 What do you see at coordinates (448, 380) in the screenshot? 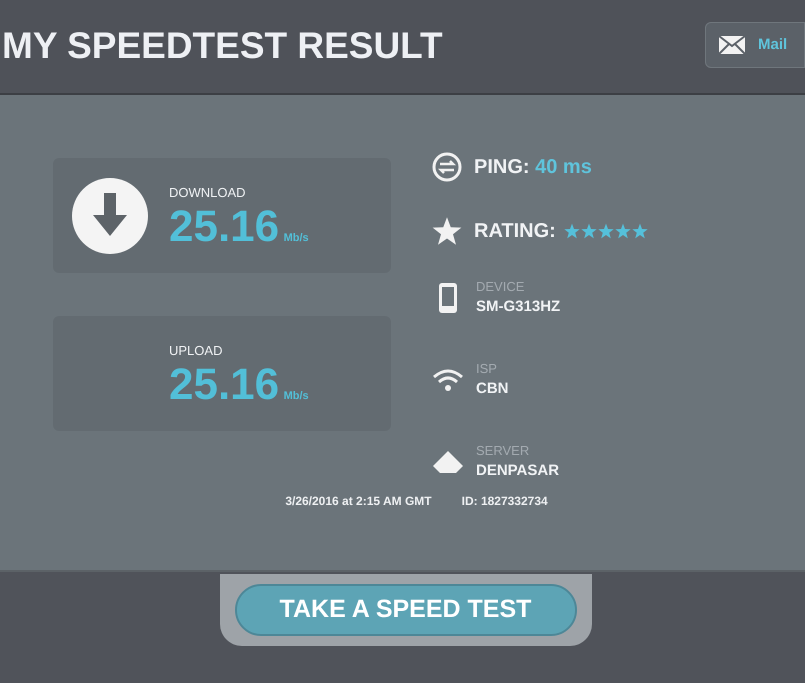
I see `wifi-icon` at bounding box center [448, 380].